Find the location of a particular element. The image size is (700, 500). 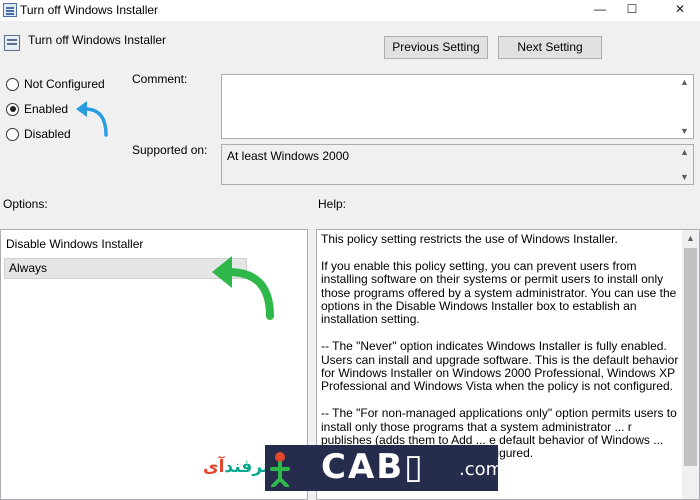

comment-scrollbar: ▲ ▼ is located at coordinates (684, 106).